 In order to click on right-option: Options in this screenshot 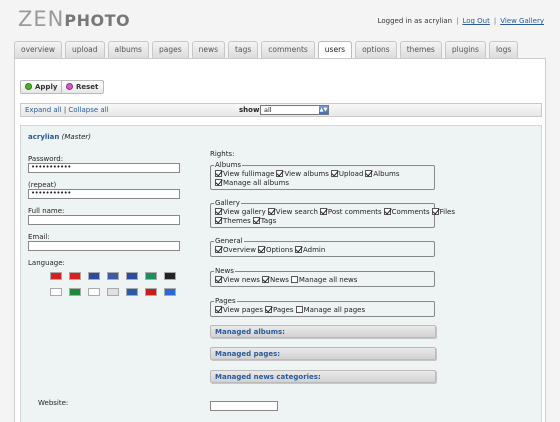, I will do `click(275, 250)`.